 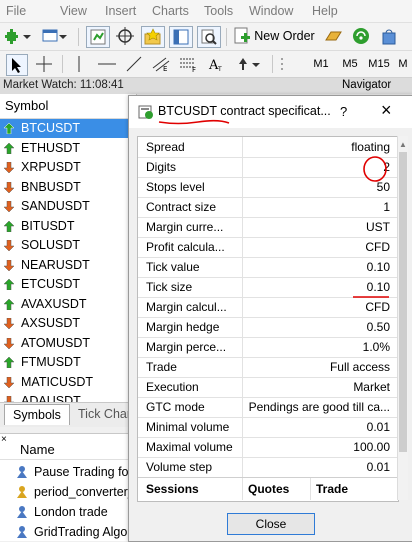 What do you see at coordinates (51, 398) in the screenshot?
I see `symbol-name: ADAUSDT` at bounding box center [51, 398].